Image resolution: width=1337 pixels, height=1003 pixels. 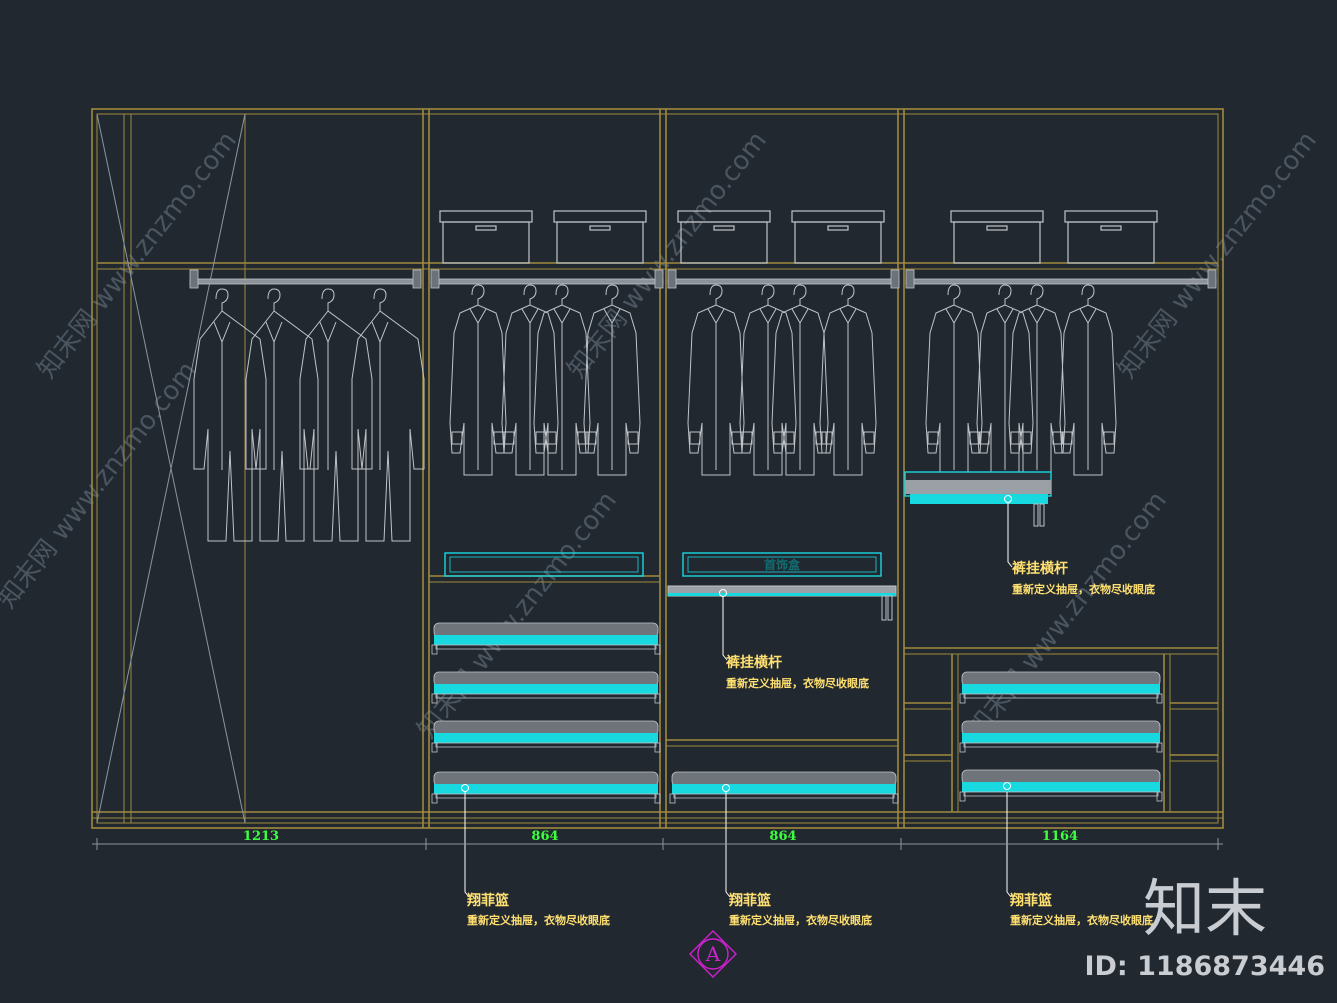 What do you see at coordinates (1030, 900) in the screenshot?
I see `note-basket-bay4-title: 翔菲篮` at bounding box center [1030, 900].